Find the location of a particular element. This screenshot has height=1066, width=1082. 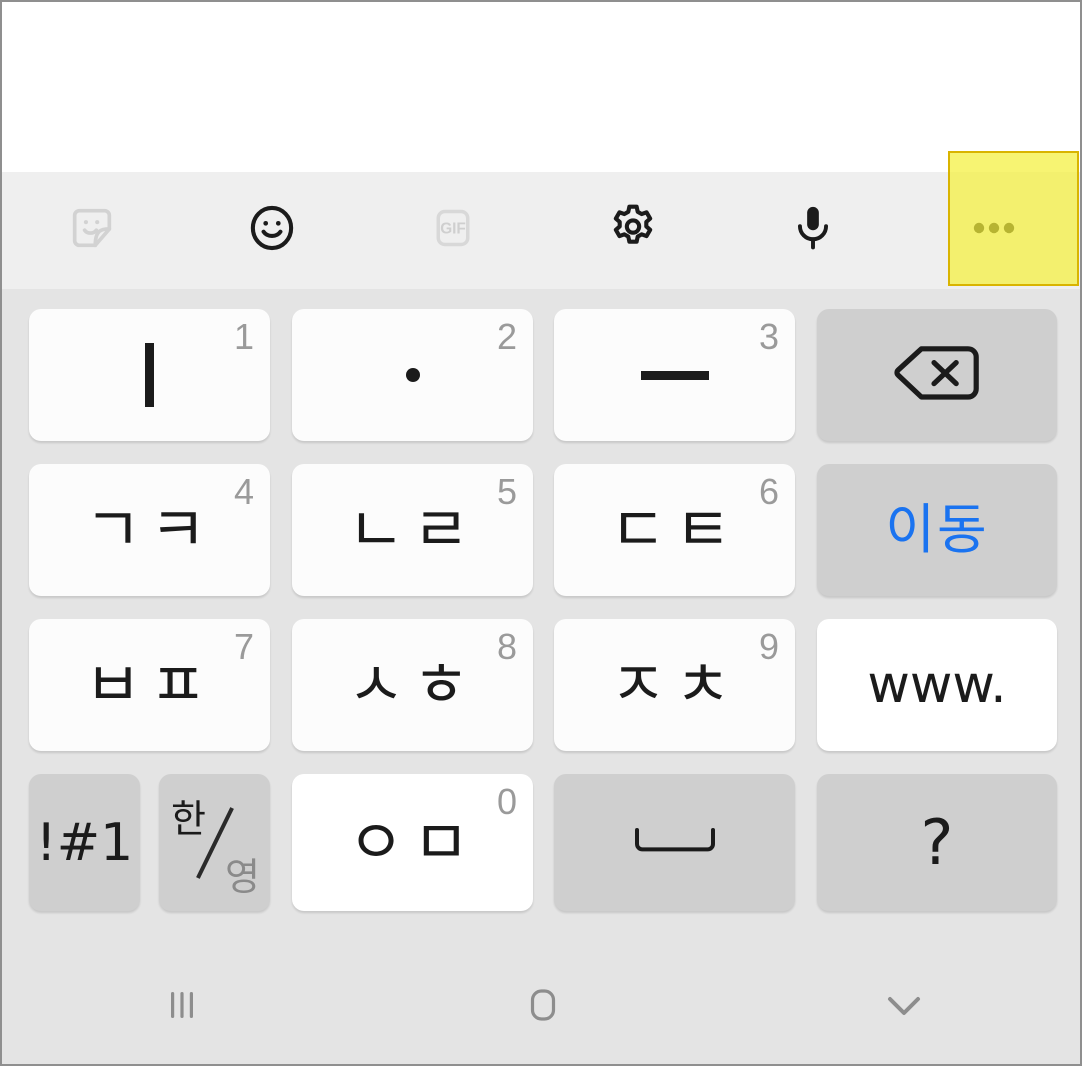

toolbar-settings-button is located at coordinates (633, 230).